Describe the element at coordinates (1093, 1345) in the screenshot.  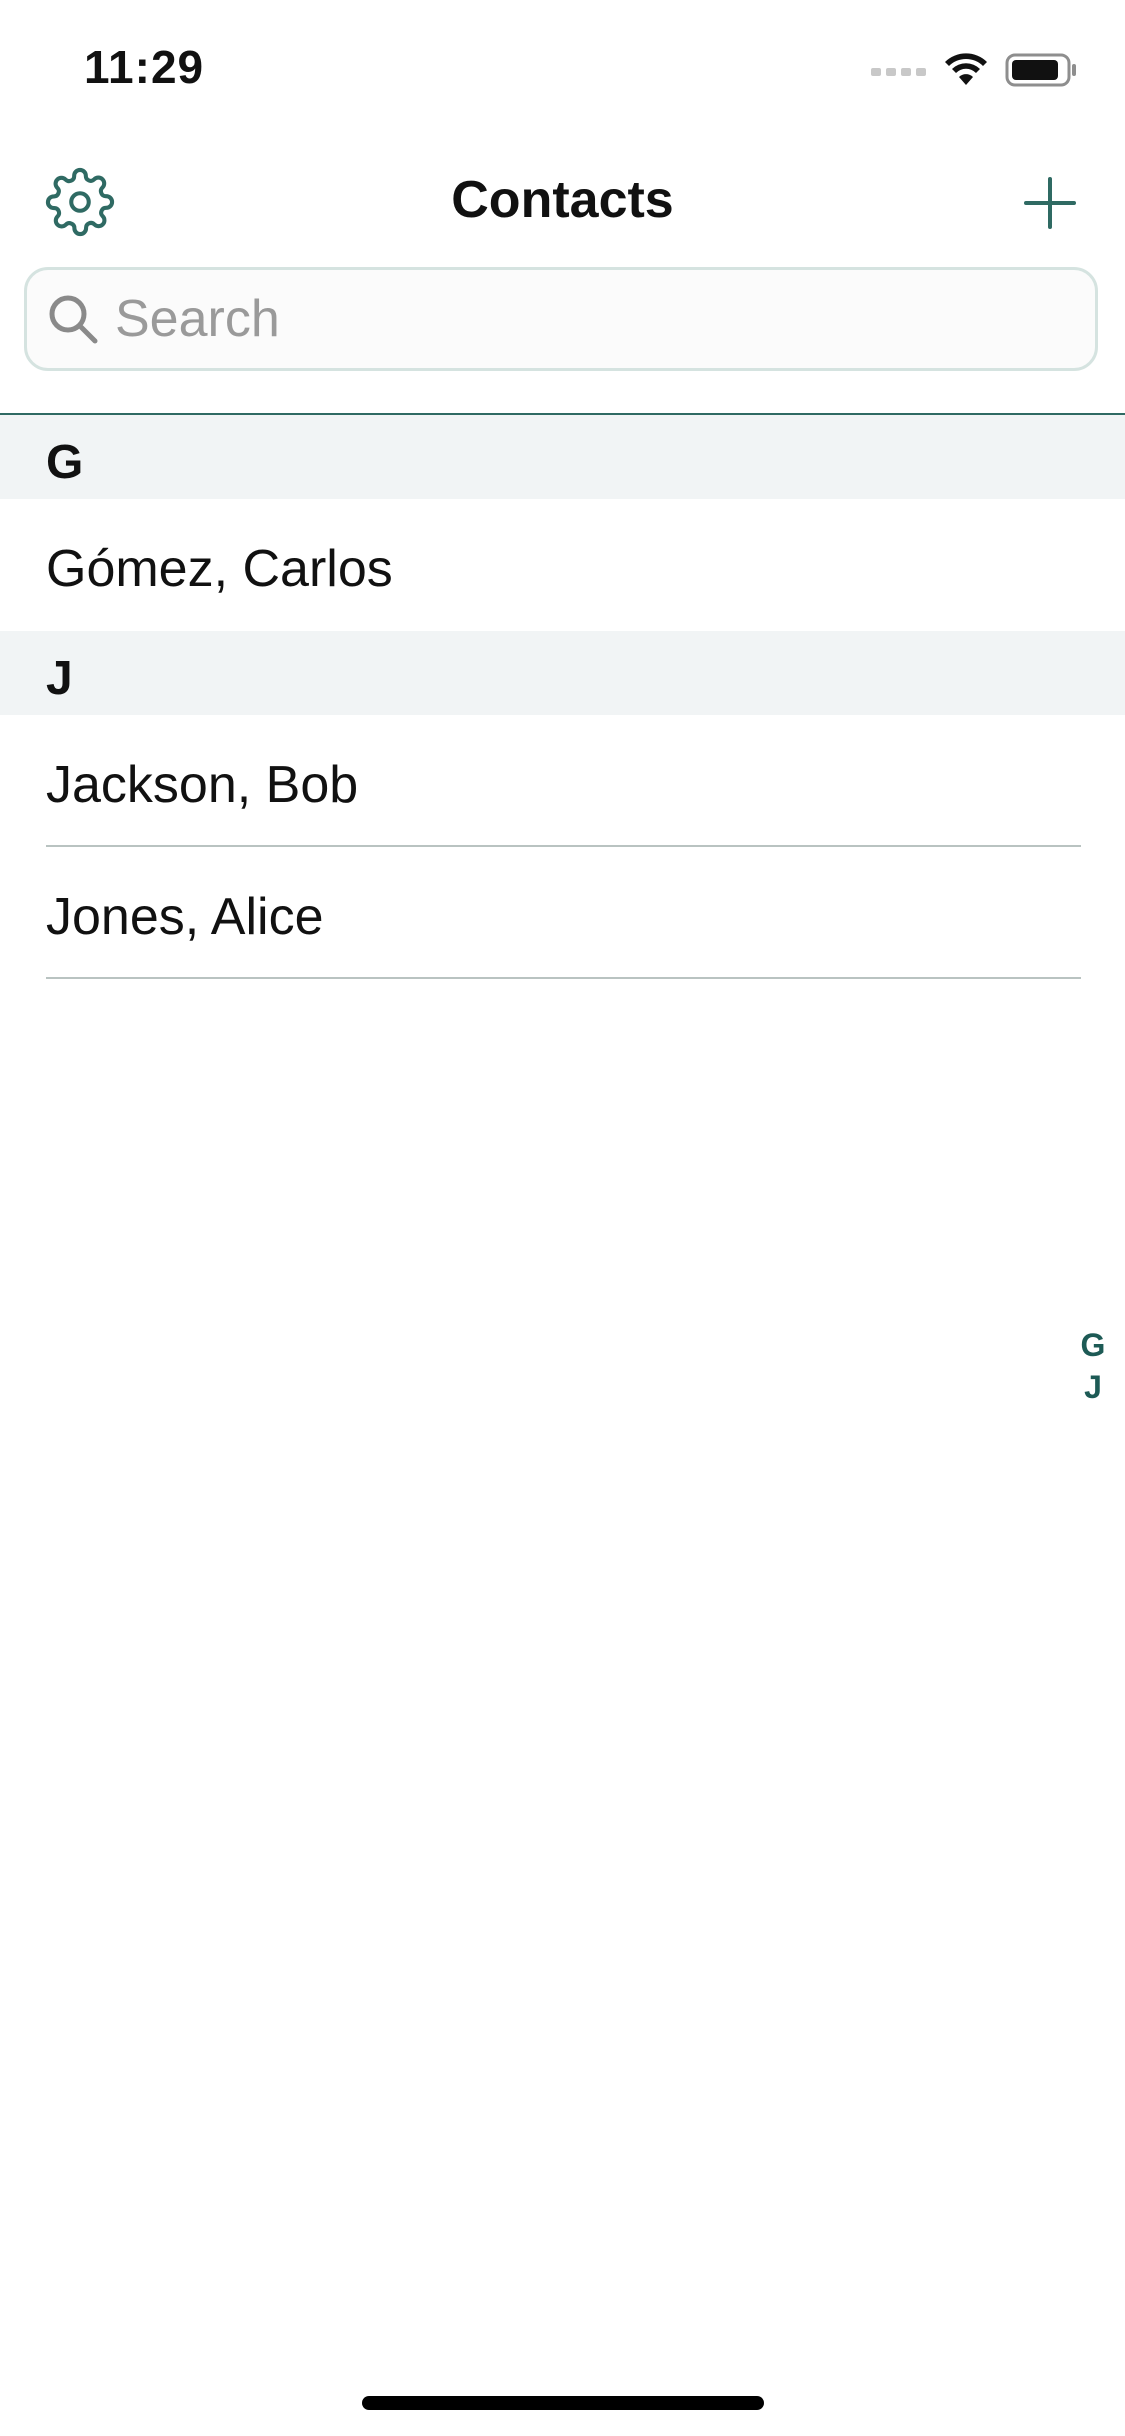
I see `index-letter-g: G` at that location.